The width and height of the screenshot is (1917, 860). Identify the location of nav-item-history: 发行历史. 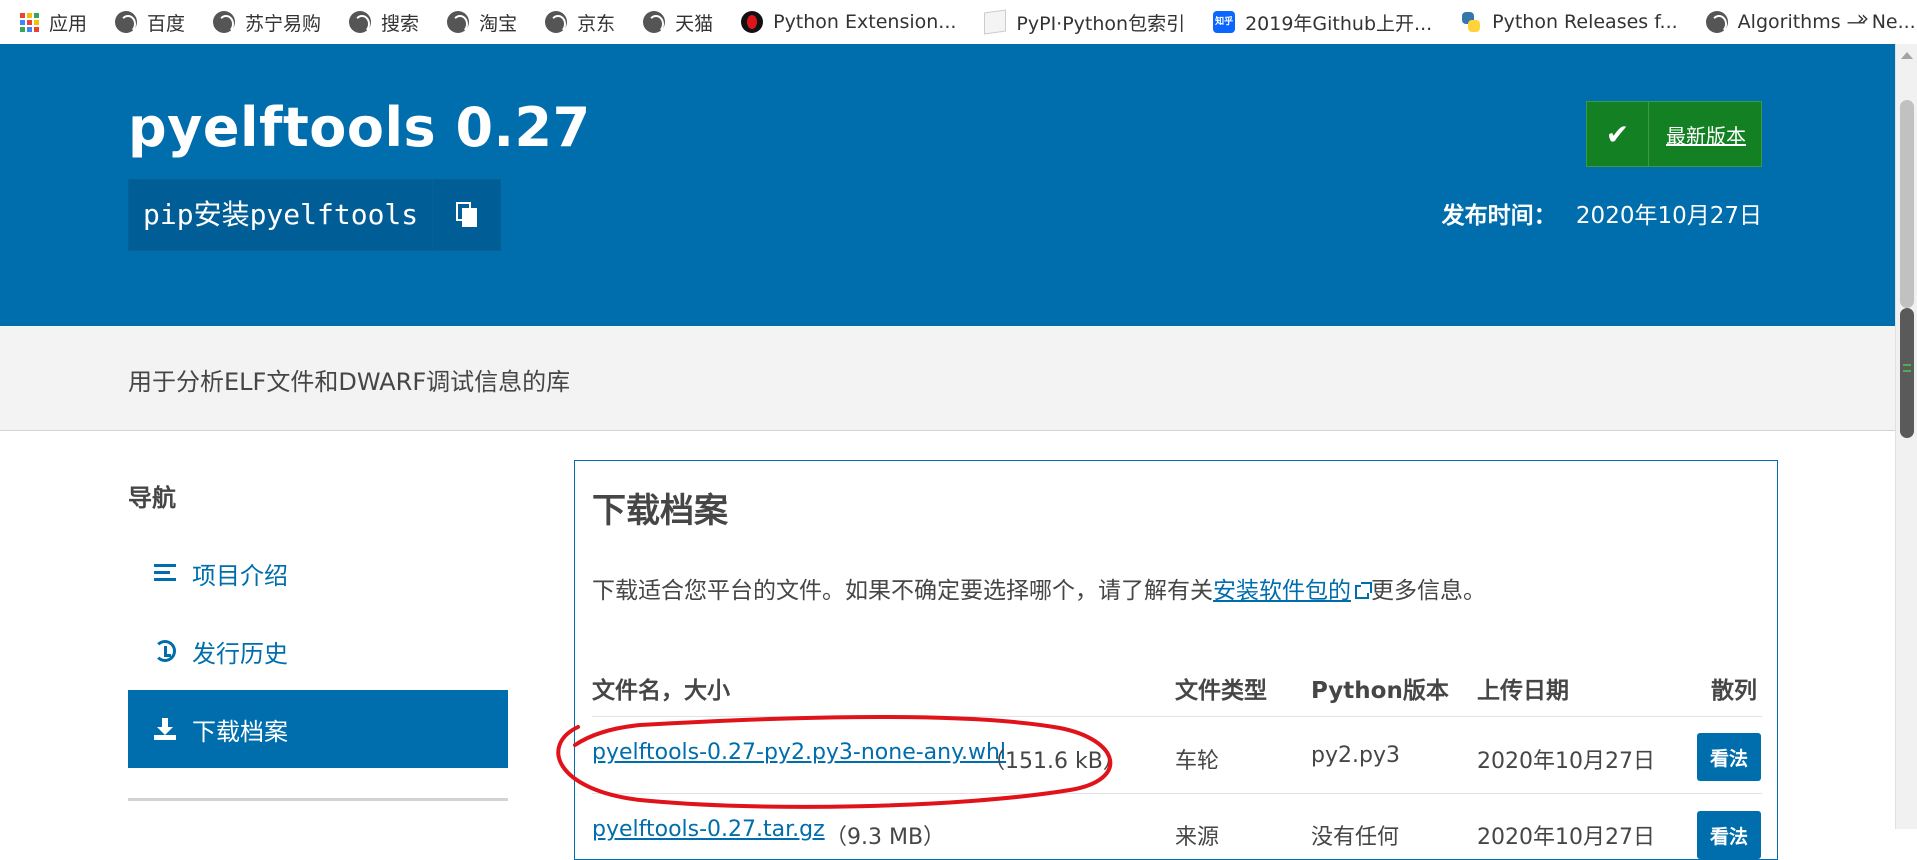
(318, 651).